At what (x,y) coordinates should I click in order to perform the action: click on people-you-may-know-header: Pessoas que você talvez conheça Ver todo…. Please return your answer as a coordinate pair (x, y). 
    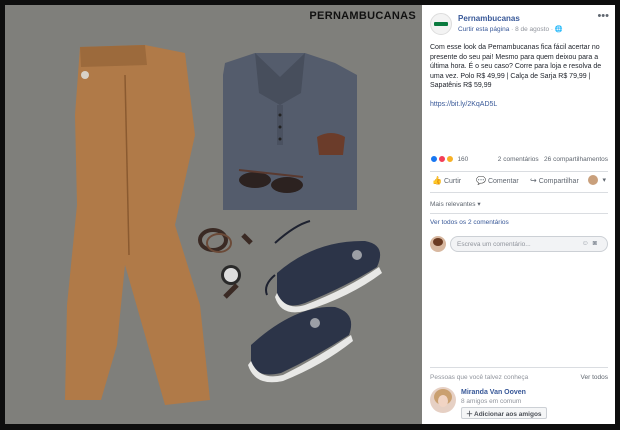
    Looking at the image, I should click on (519, 377).